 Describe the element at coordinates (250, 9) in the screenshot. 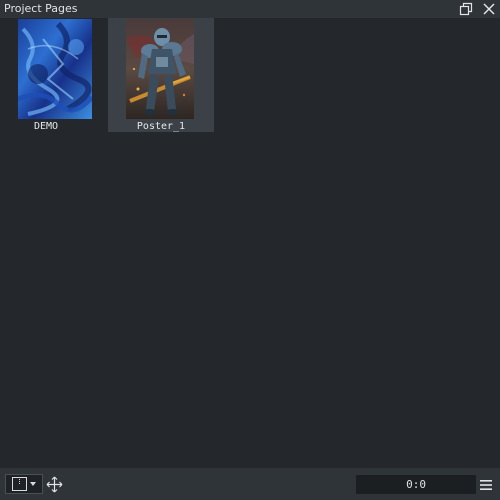

I see `panel-titlebar: Project Pages` at that location.